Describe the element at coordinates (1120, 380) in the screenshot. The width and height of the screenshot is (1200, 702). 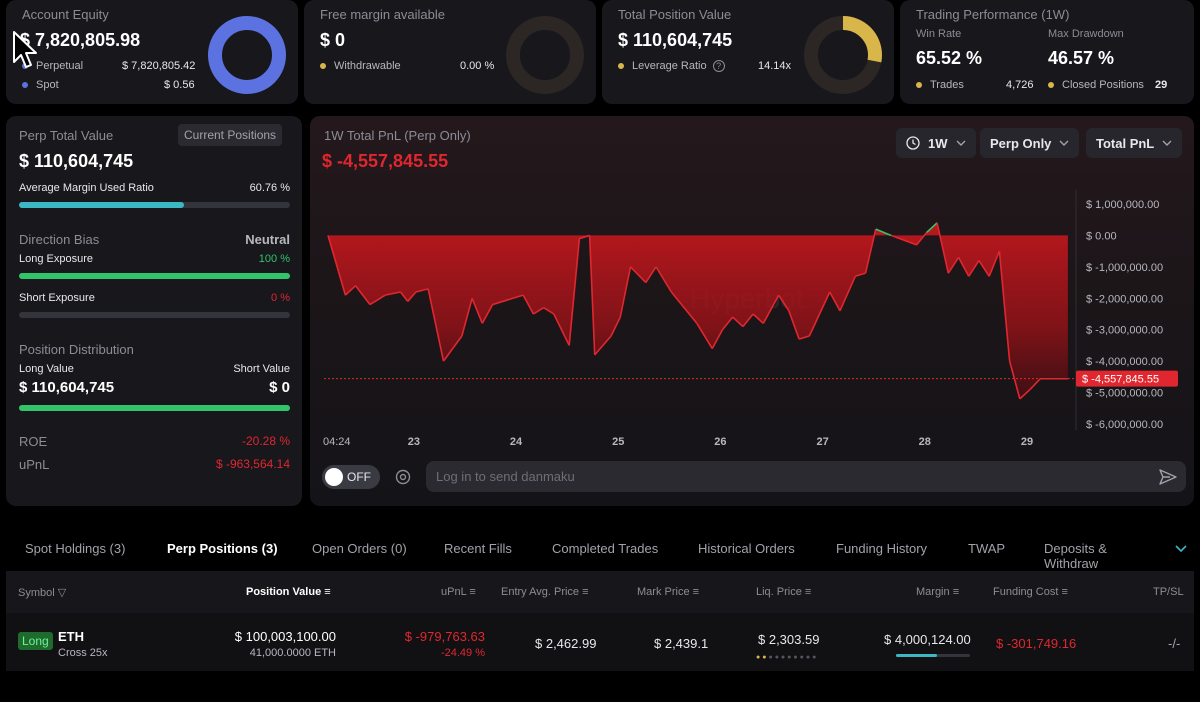
I see `current-value-label: $ -4,557,845.55` at that location.